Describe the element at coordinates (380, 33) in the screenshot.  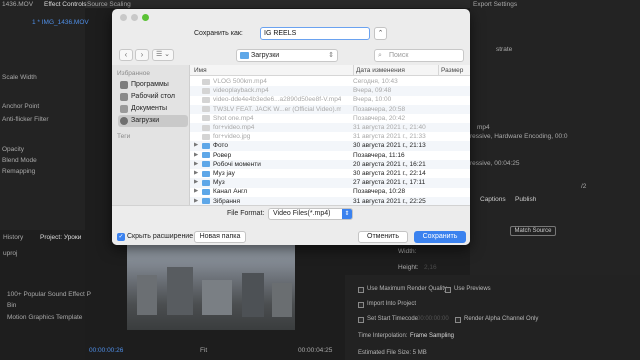
I see `chevron-up-icon: ⌃` at that location.